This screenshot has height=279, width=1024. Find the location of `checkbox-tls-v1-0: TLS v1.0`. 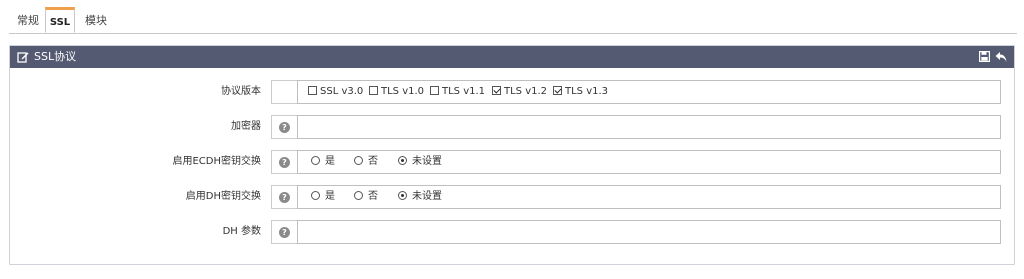

checkbox-tls-v1-0: TLS v1.0 is located at coordinates (396, 92).